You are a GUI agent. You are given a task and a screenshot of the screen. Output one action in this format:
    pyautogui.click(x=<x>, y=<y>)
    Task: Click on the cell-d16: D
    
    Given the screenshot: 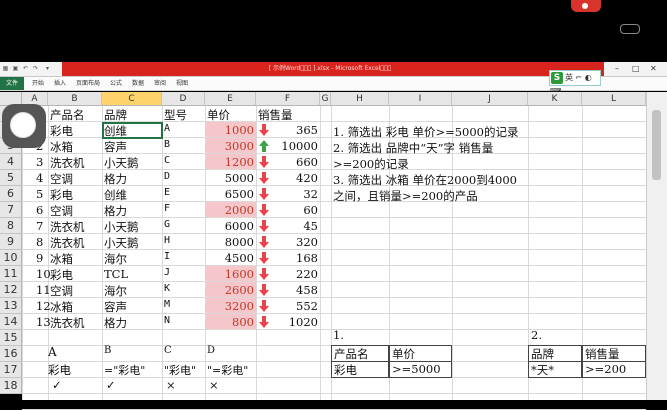 What is the action you would take?
    pyautogui.click(x=211, y=350)
    